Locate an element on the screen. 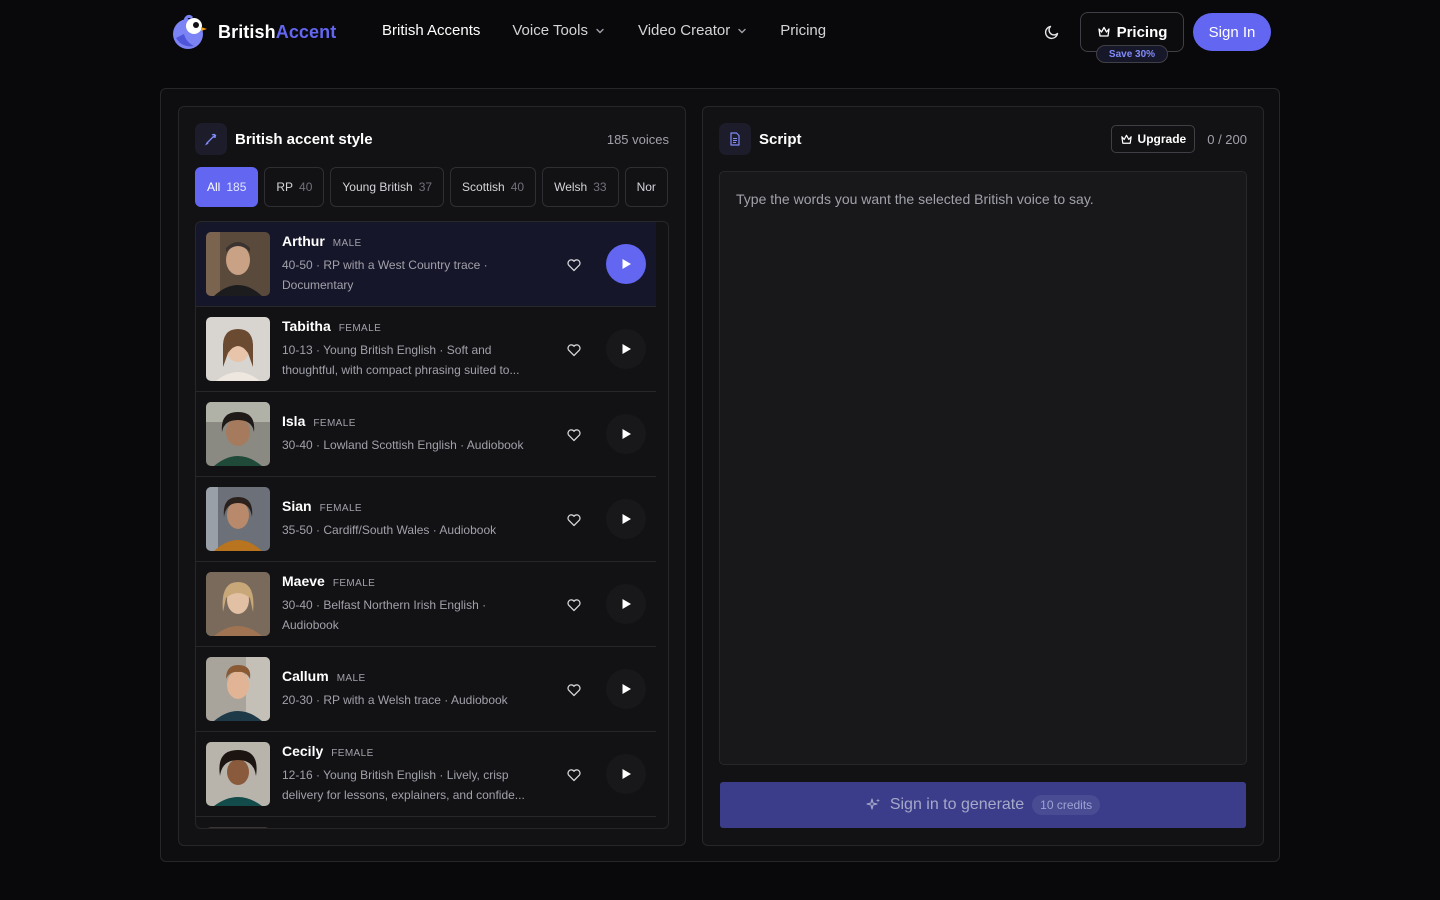 The height and width of the screenshot is (900, 1440). bird-logo-icon is located at coordinates (190, 31).